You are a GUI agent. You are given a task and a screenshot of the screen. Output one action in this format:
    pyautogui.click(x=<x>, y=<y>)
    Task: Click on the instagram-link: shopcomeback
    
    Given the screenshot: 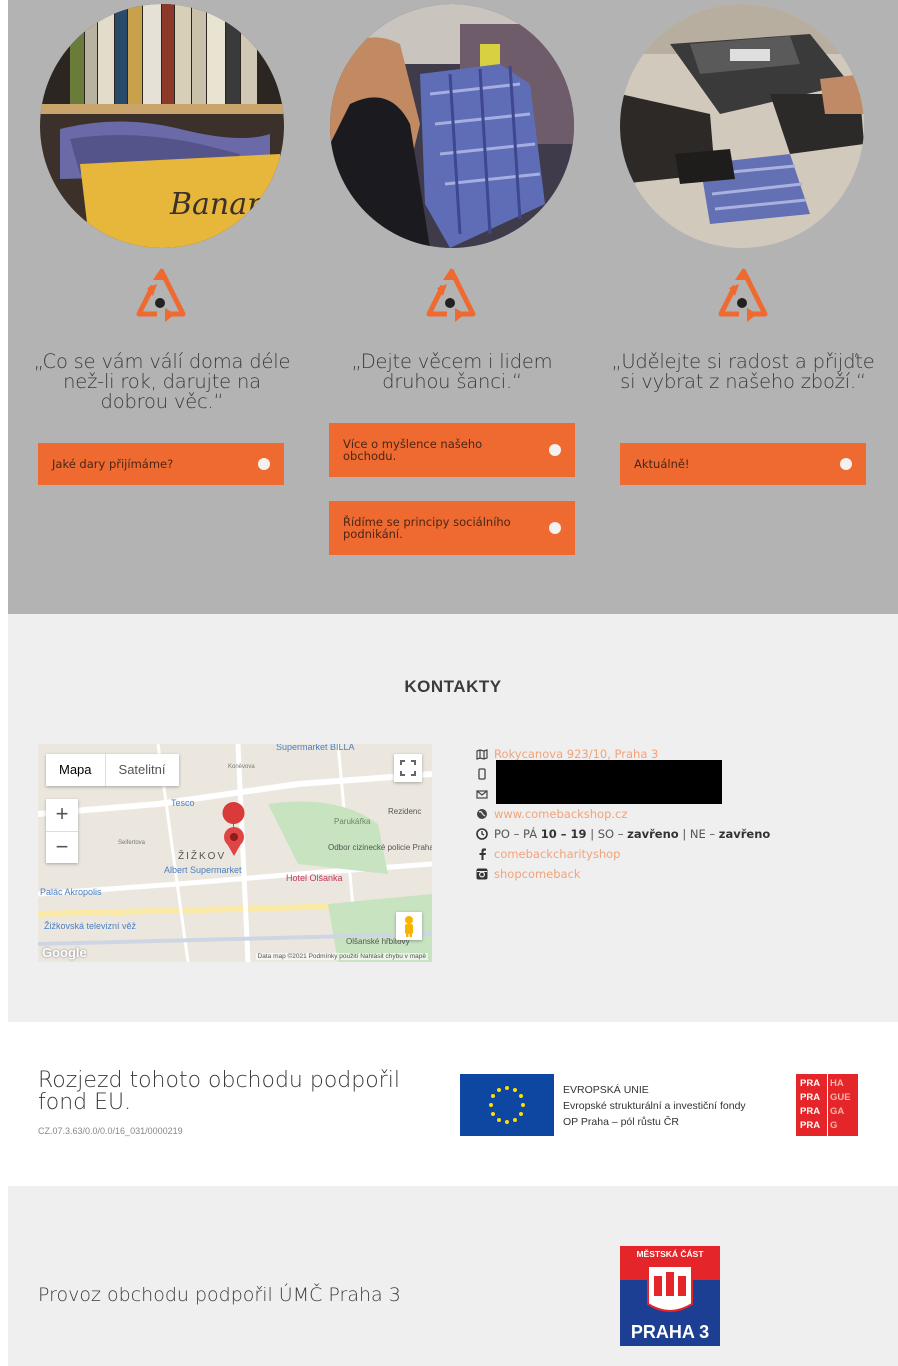 What is the action you would take?
    pyautogui.click(x=537, y=874)
    